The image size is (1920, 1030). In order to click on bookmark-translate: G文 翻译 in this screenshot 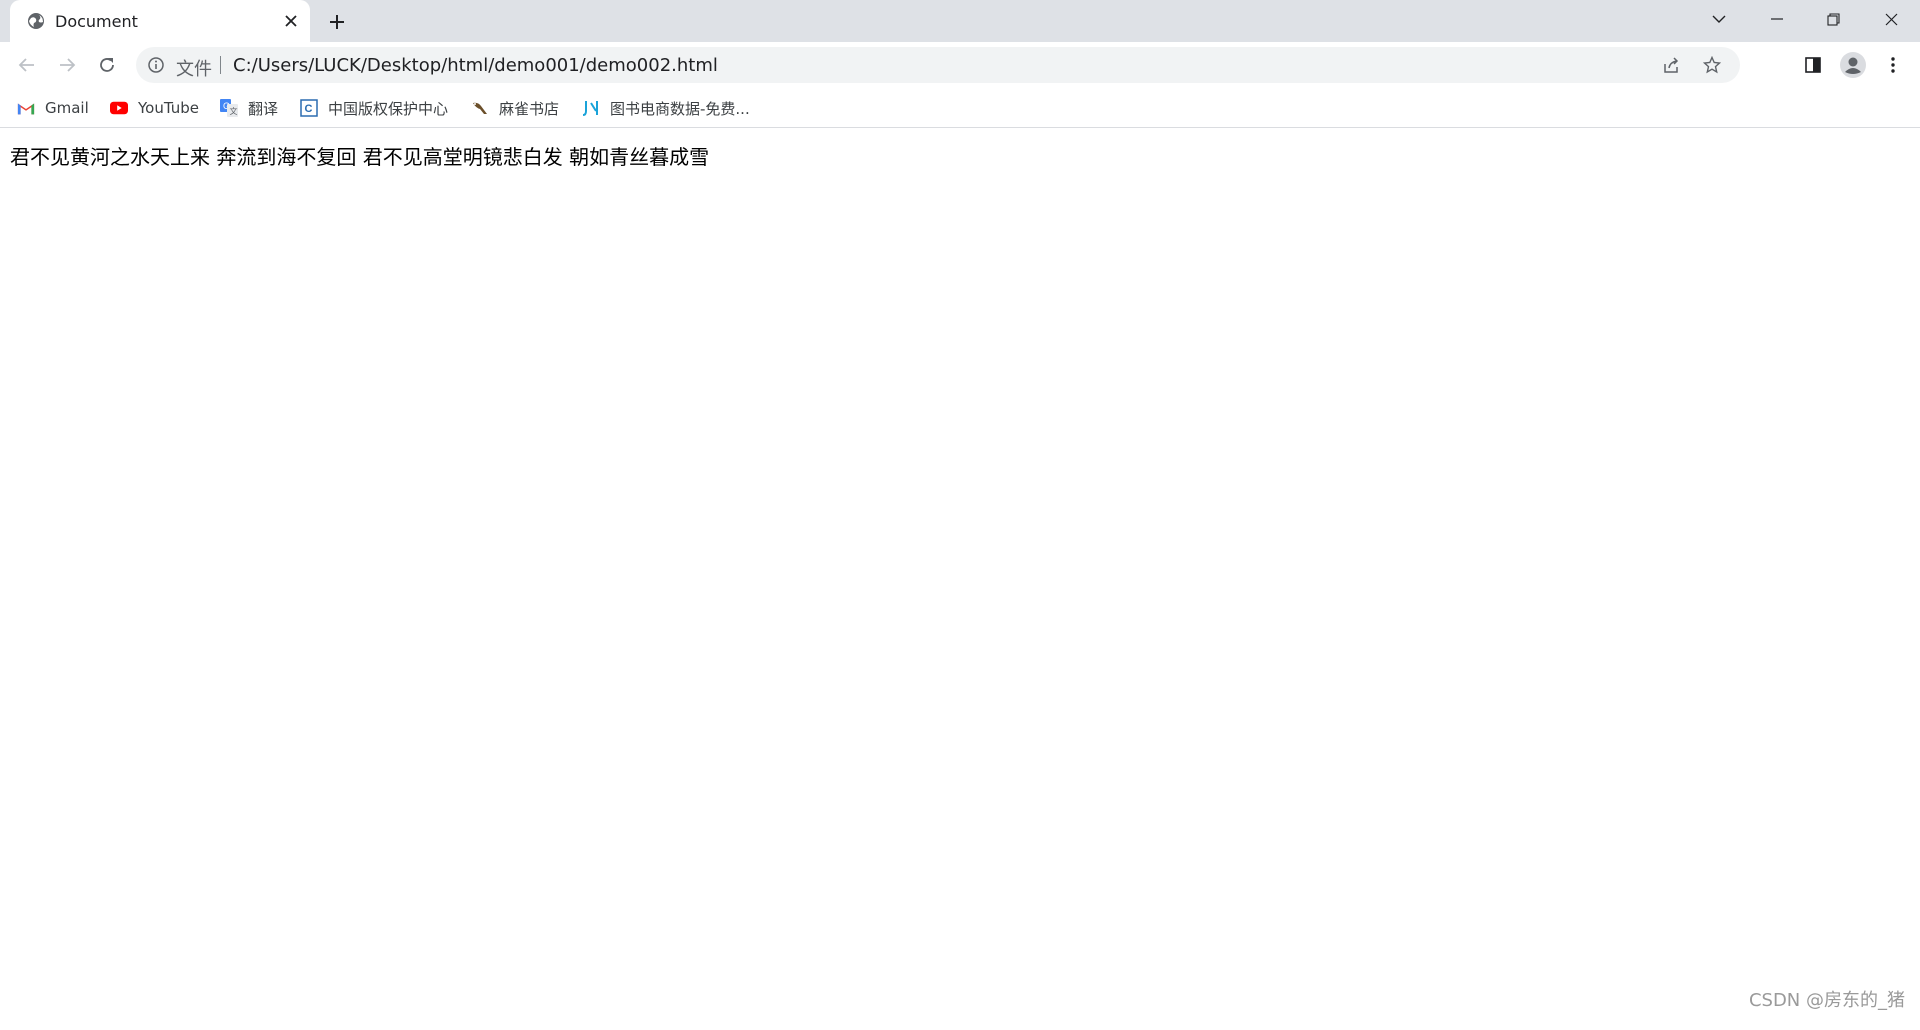, I will do `click(249, 108)`.